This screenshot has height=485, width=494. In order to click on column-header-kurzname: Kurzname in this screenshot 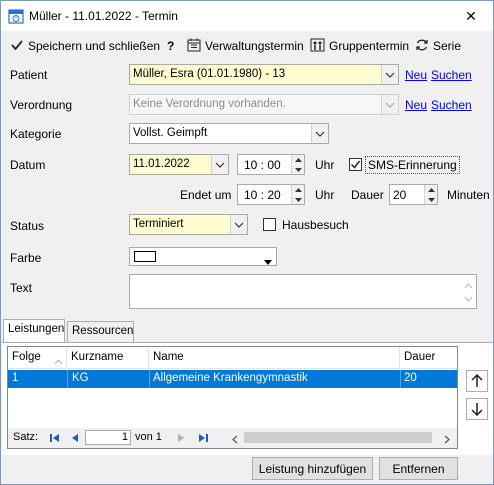, I will do `click(108, 358)`.